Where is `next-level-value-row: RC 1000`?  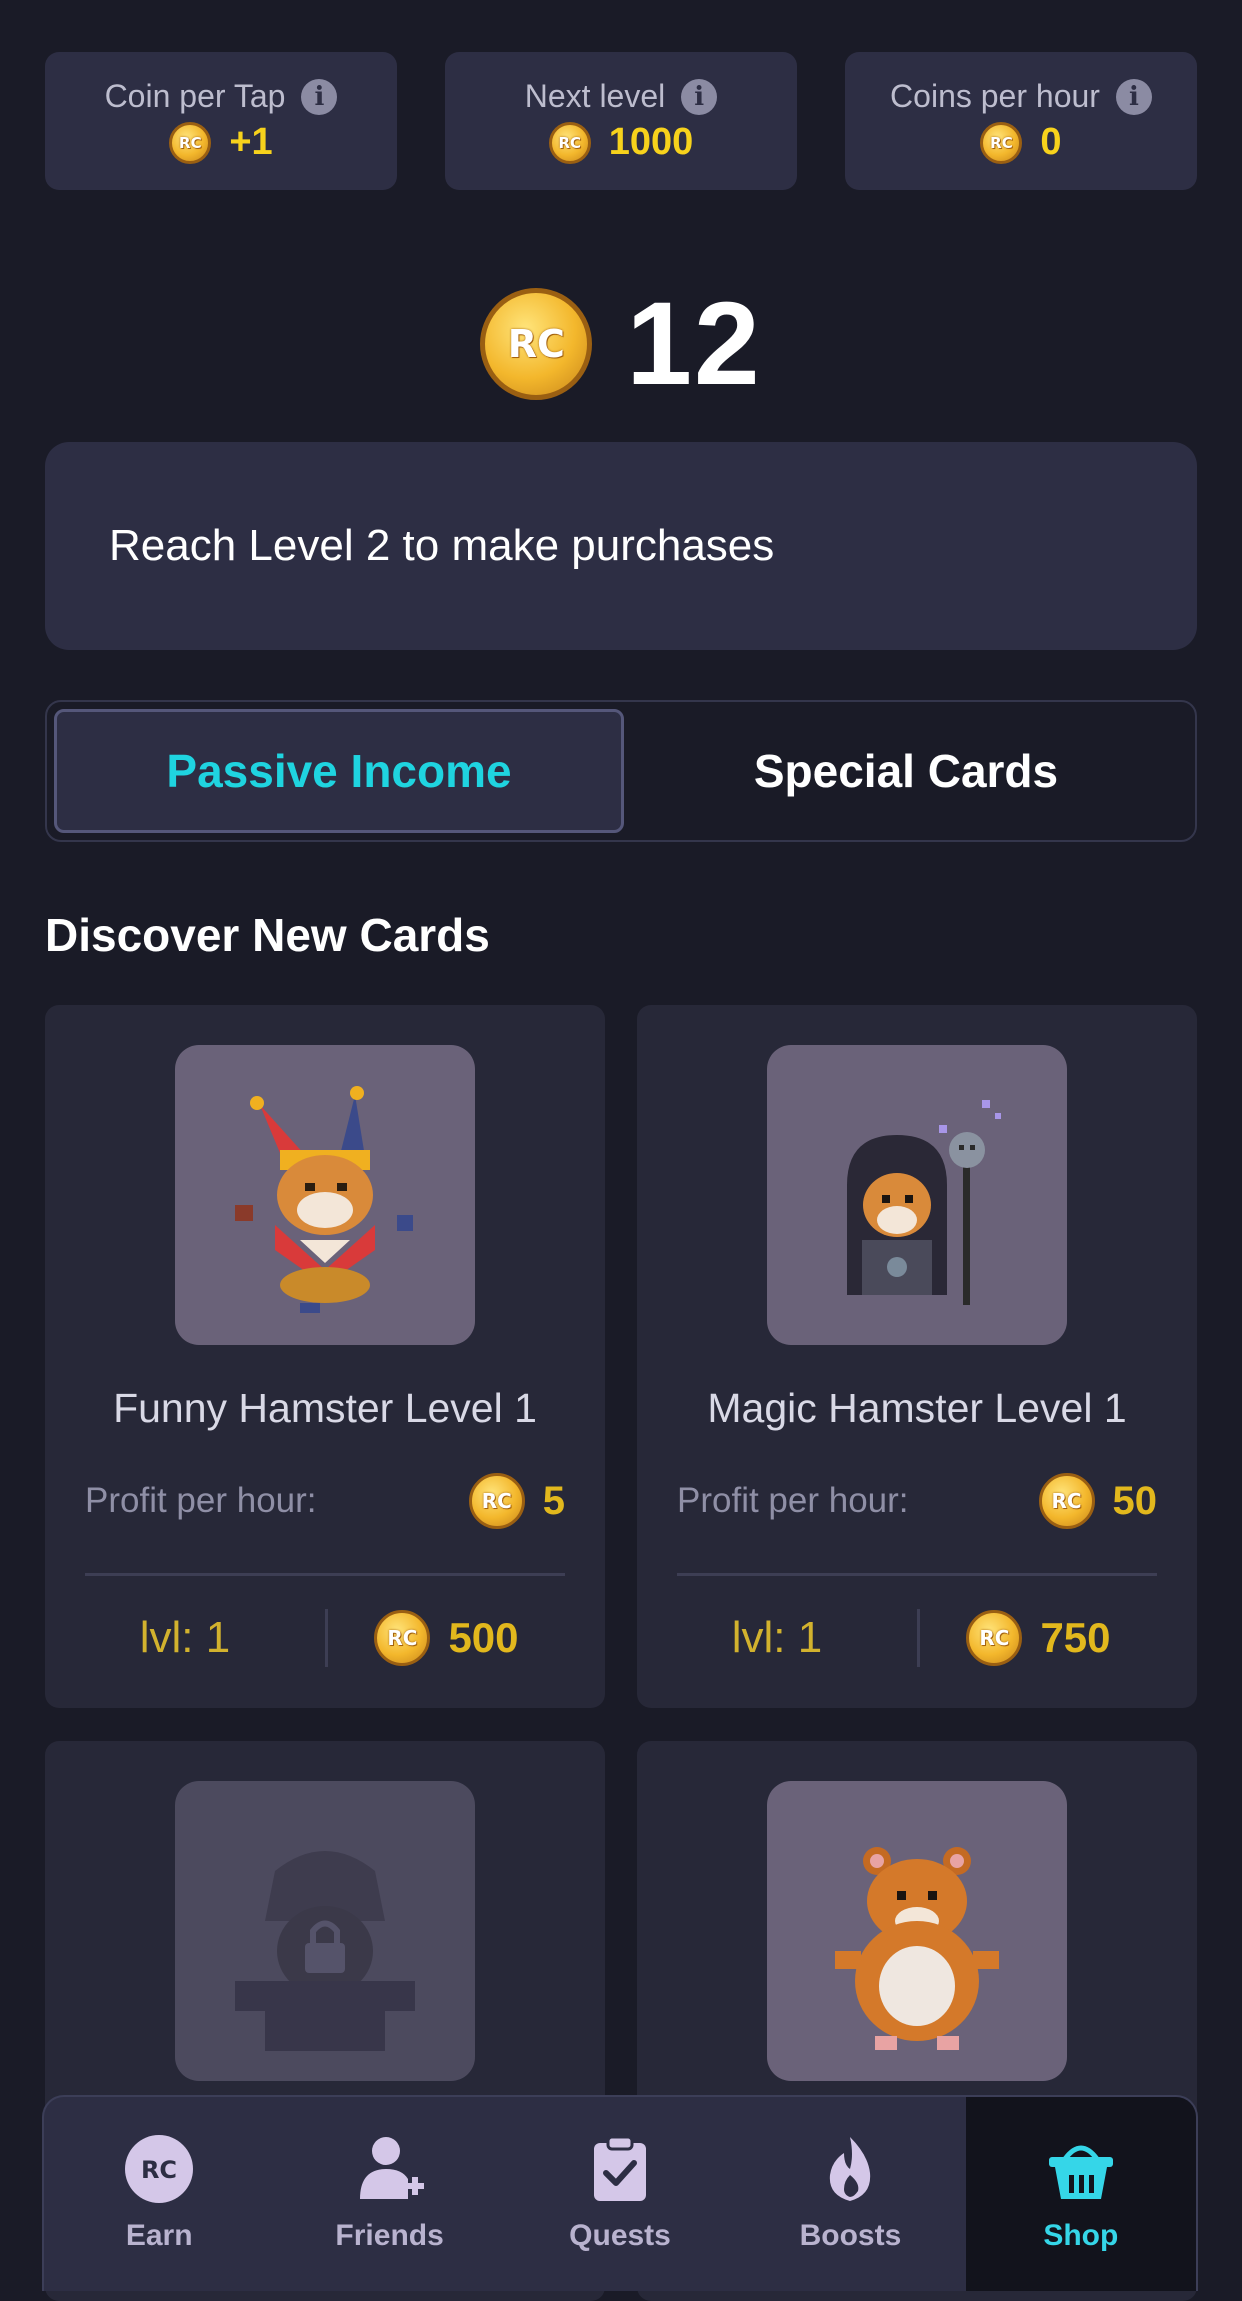
next-level-value-row: RC 1000 is located at coordinates (621, 142).